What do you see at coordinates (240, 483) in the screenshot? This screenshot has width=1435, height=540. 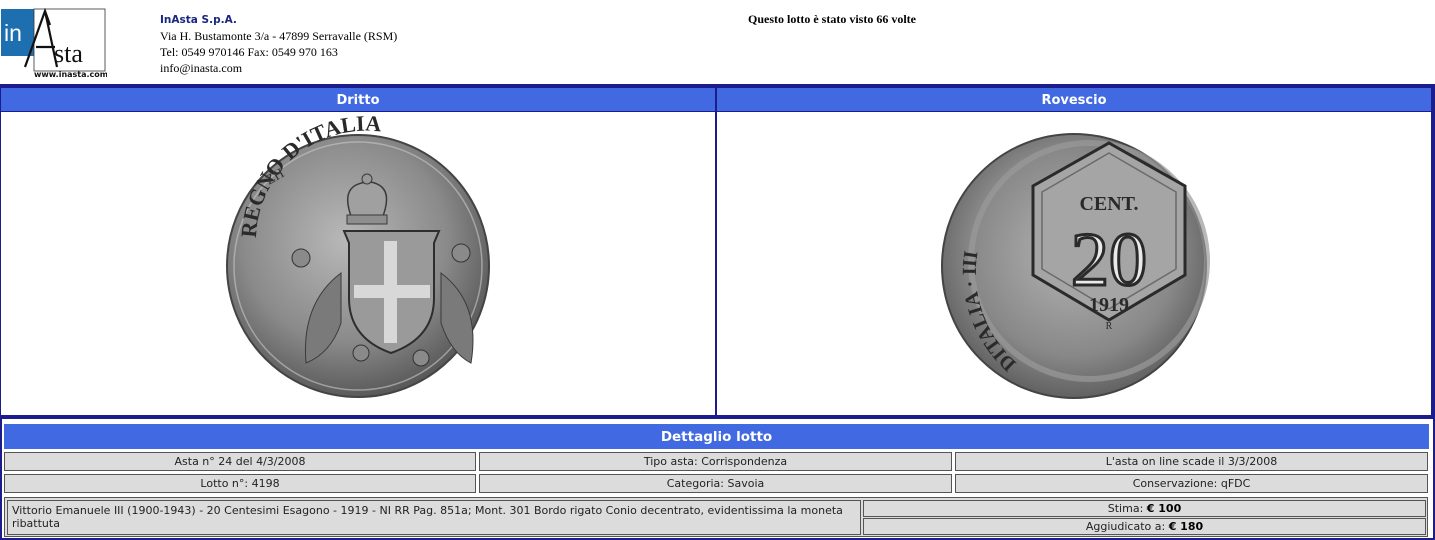 I see `lot-number: Lotto n°: 4198` at bounding box center [240, 483].